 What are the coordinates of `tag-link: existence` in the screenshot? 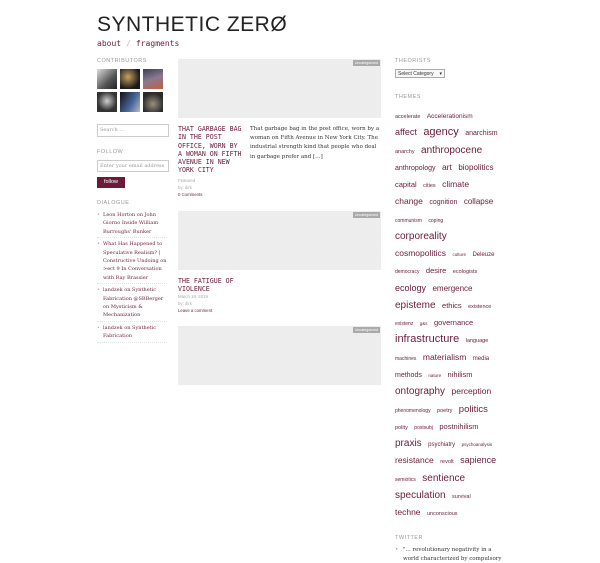 It's located at (479, 307).